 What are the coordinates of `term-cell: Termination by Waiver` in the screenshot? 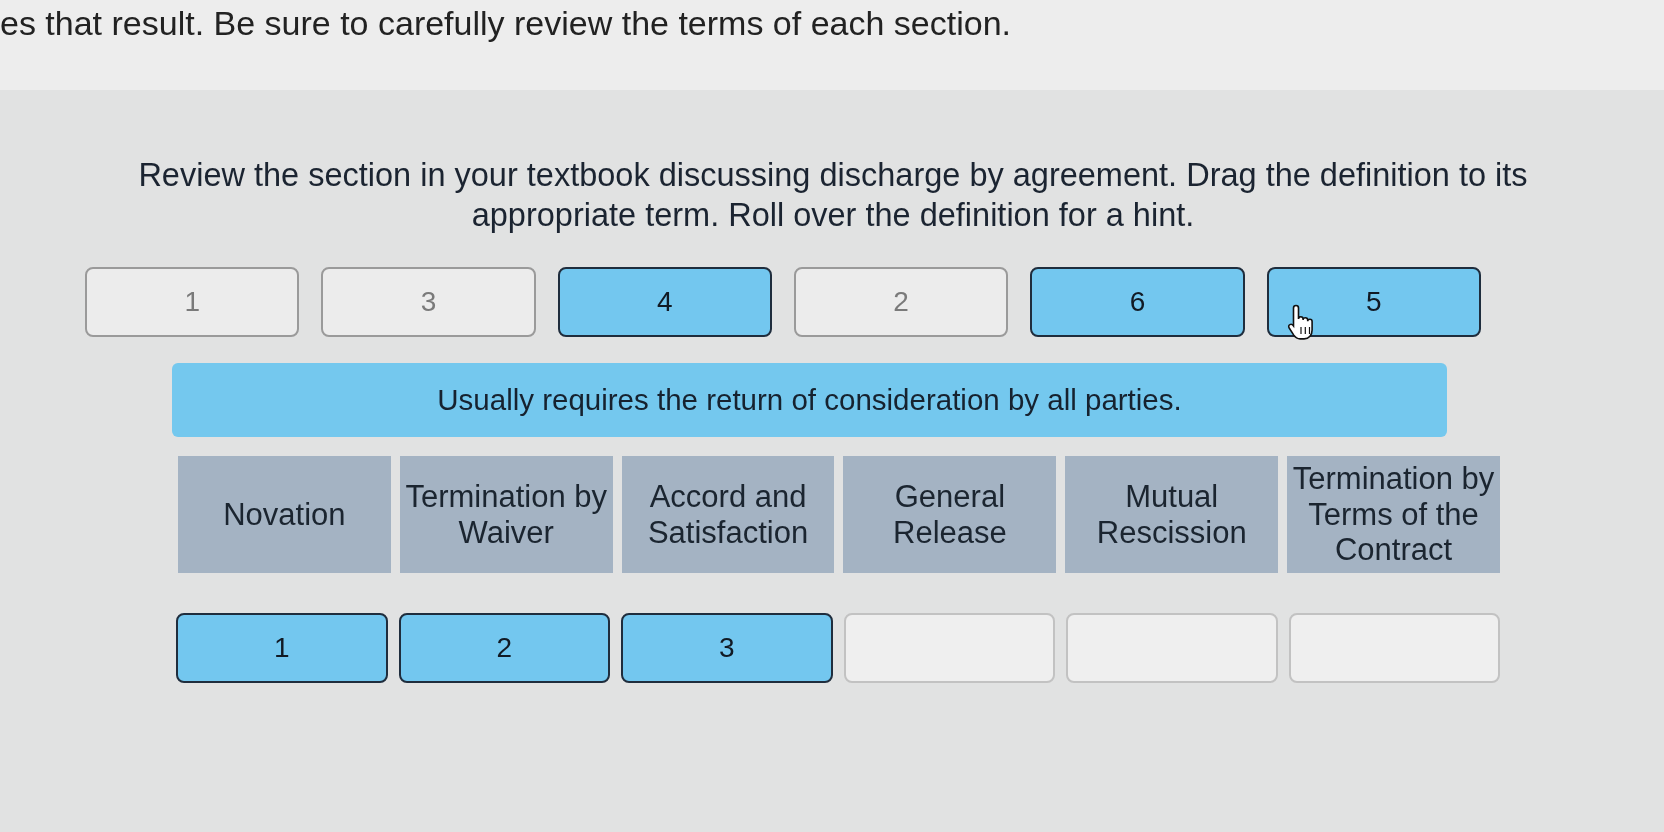 It's located at (506, 514).